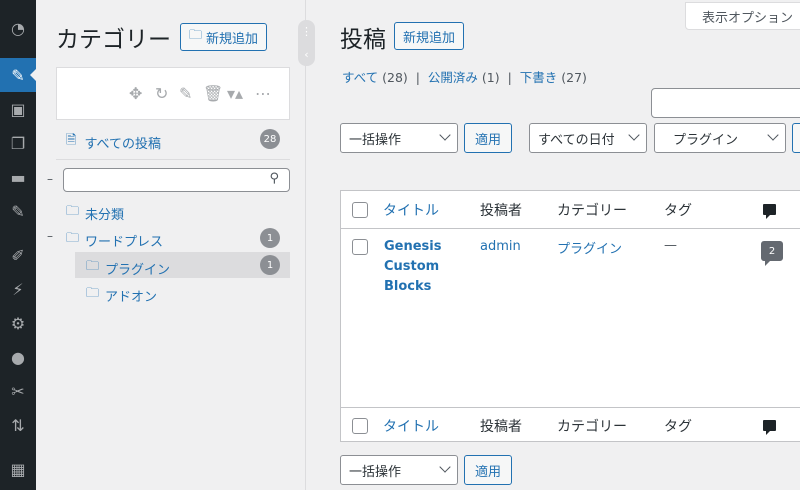 Image resolution: width=800 pixels, height=490 pixels. Describe the element at coordinates (306, 43) in the screenshot. I see `panel-collapse-handle: ⋮ ‹` at that location.